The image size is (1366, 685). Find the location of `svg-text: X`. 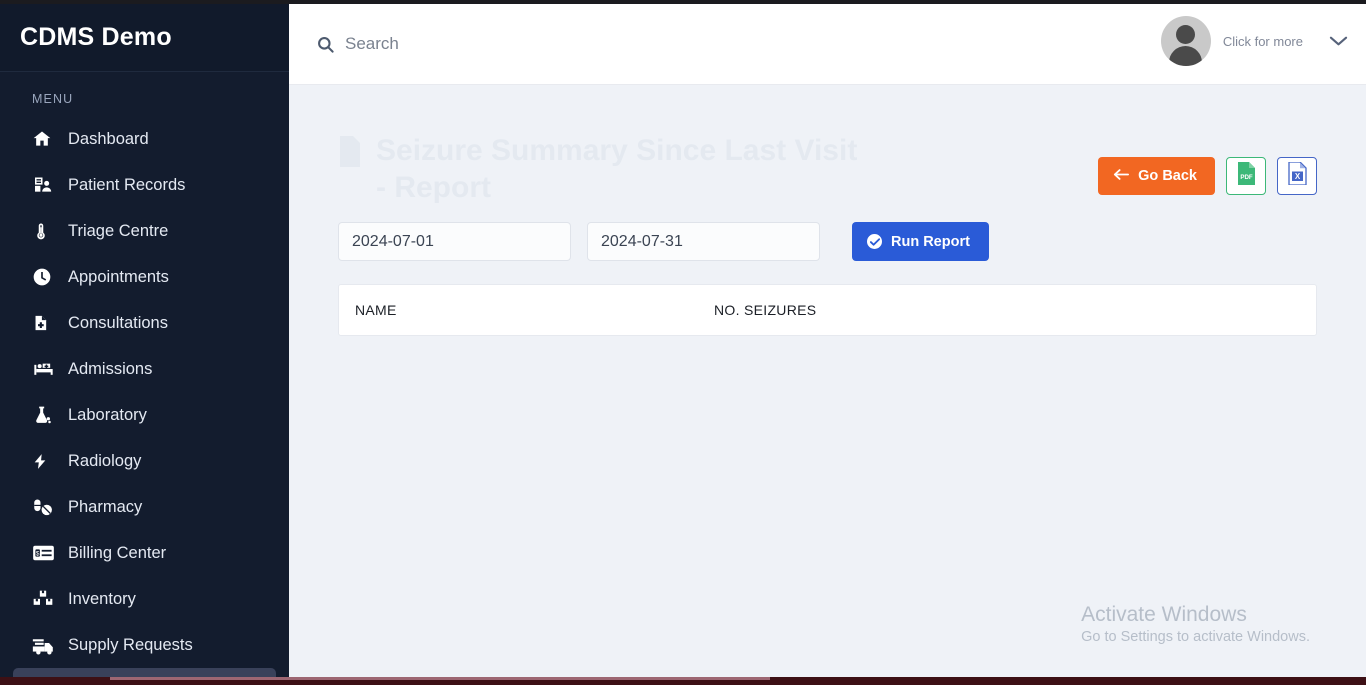

svg-text: X is located at coordinates (1297, 176).